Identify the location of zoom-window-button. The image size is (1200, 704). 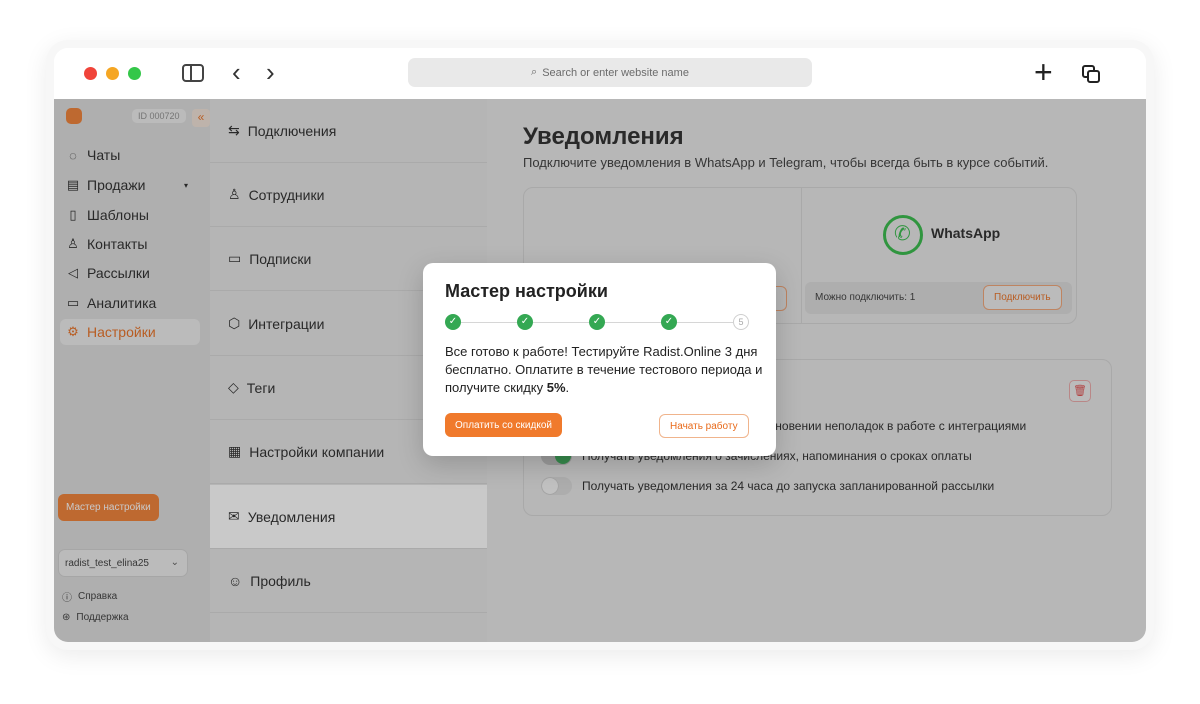
(134, 73).